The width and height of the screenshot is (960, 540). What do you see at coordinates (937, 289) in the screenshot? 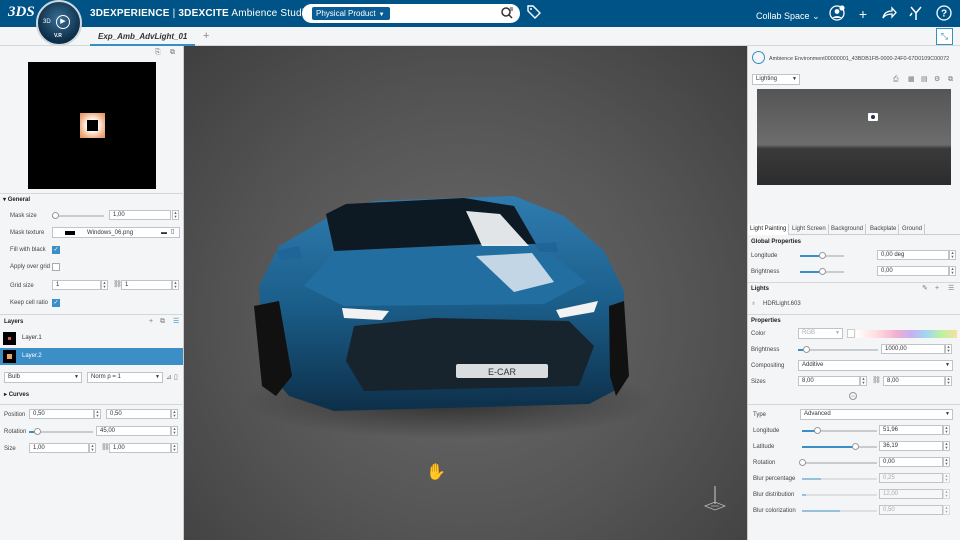
I see `add-light-icon: +` at bounding box center [937, 289].